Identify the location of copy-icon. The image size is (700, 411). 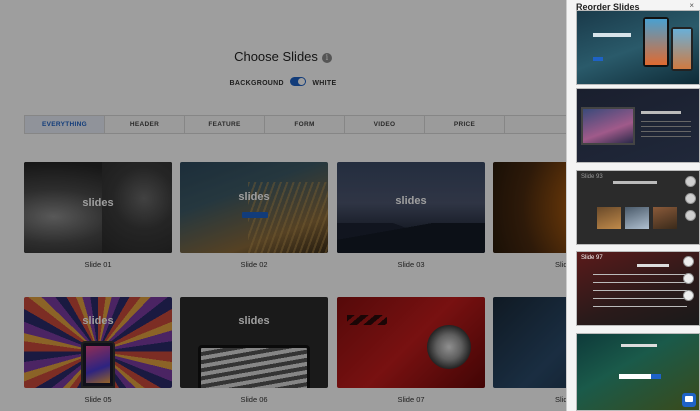
(688, 278).